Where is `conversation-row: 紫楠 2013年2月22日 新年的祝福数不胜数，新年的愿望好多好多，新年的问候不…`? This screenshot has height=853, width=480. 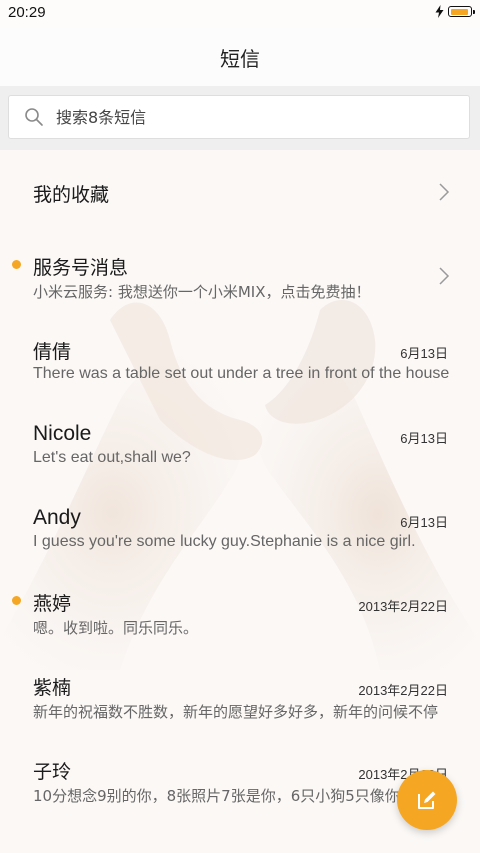 conversation-row: 紫楠 2013年2月22日 新年的祝福数不胜数，新年的愿望好多好多，新年的问候不… is located at coordinates (240, 696).